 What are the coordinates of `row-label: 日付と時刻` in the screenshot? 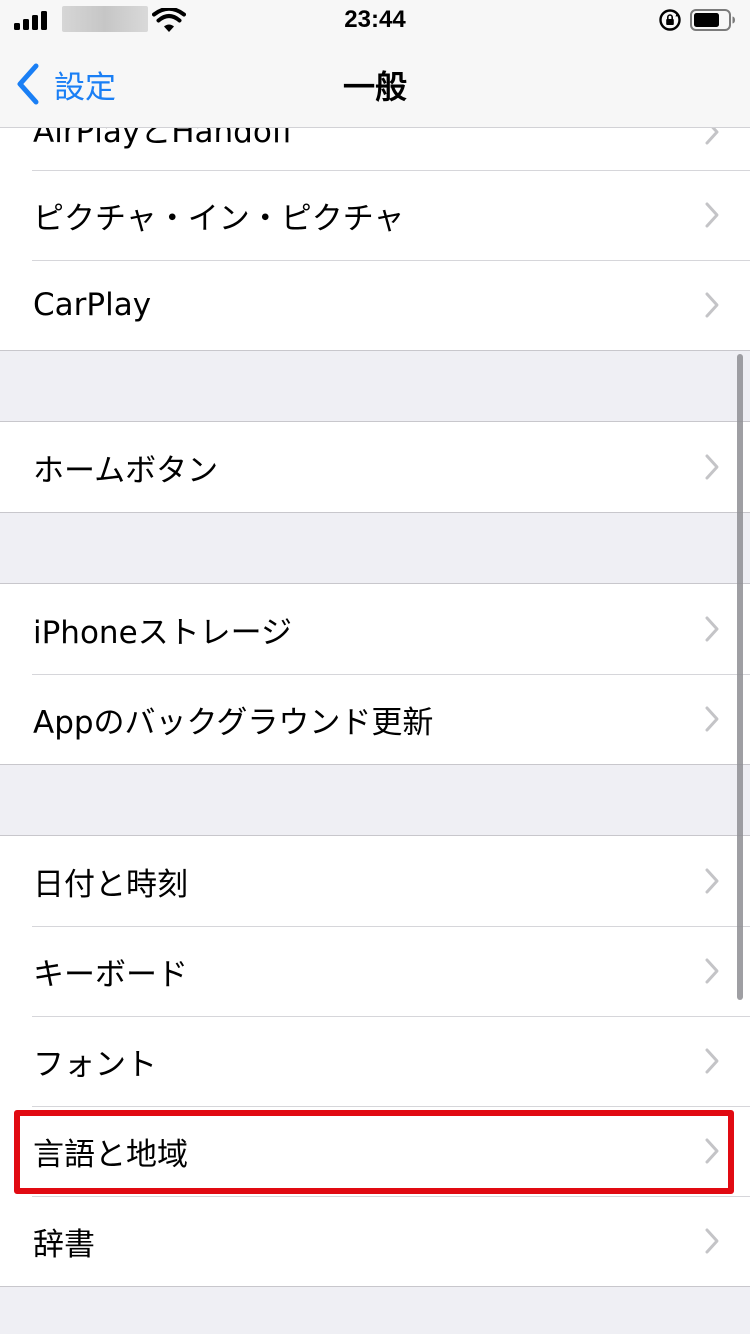 It's located at (110, 884).